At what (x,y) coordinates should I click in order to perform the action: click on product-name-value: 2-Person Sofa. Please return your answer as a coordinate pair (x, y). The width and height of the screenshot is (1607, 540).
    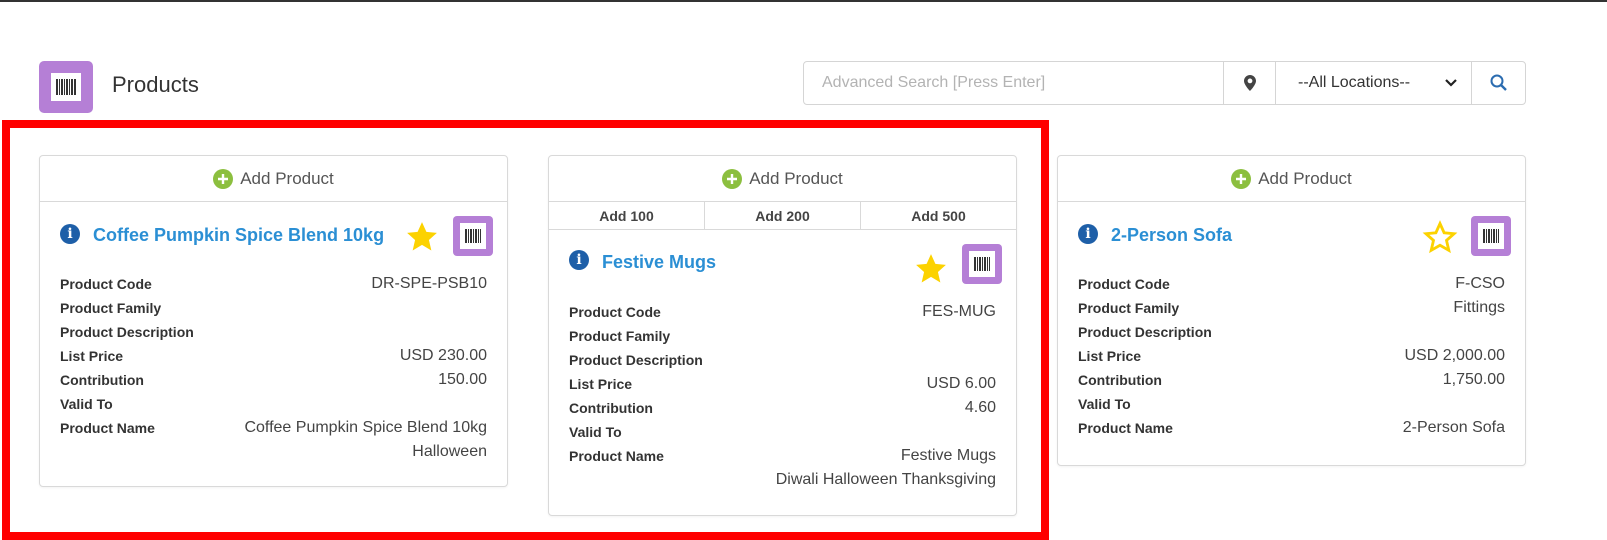
    Looking at the image, I should click on (1453, 427).